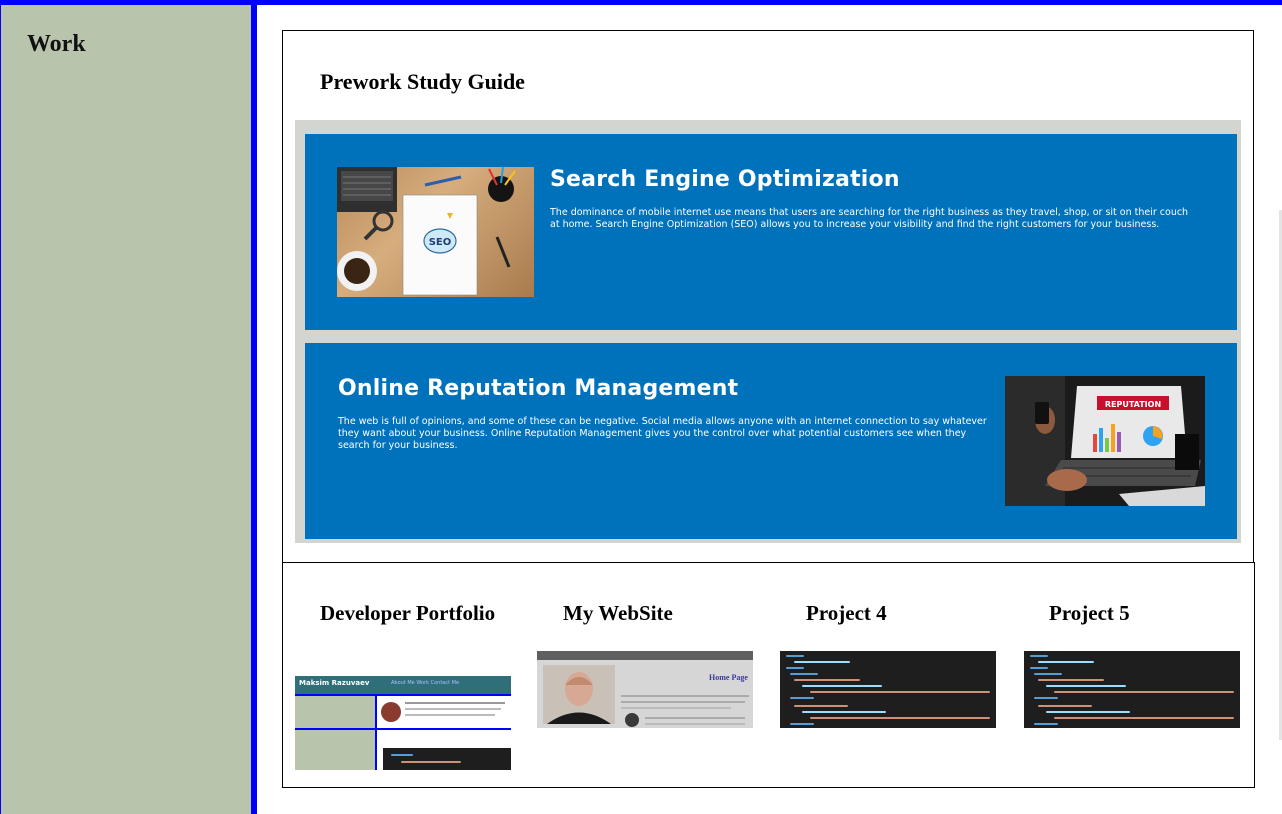  What do you see at coordinates (846, 613) in the screenshot?
I see `project-title: Project 4` at bounding box center [846, 613].